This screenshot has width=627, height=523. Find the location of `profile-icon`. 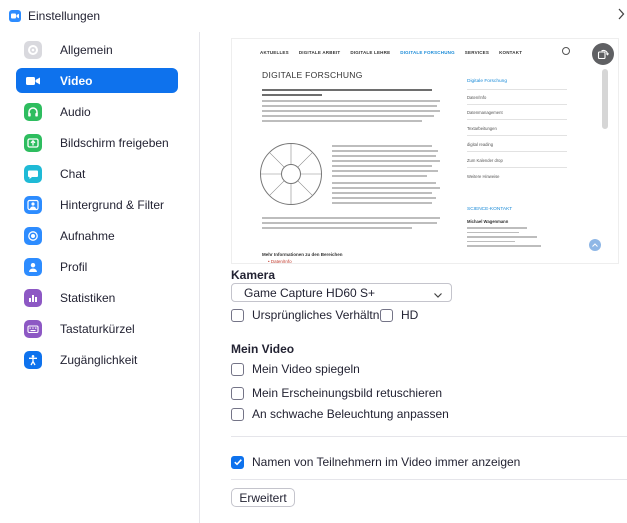

profile-icon is located at coordinates (33, 266).